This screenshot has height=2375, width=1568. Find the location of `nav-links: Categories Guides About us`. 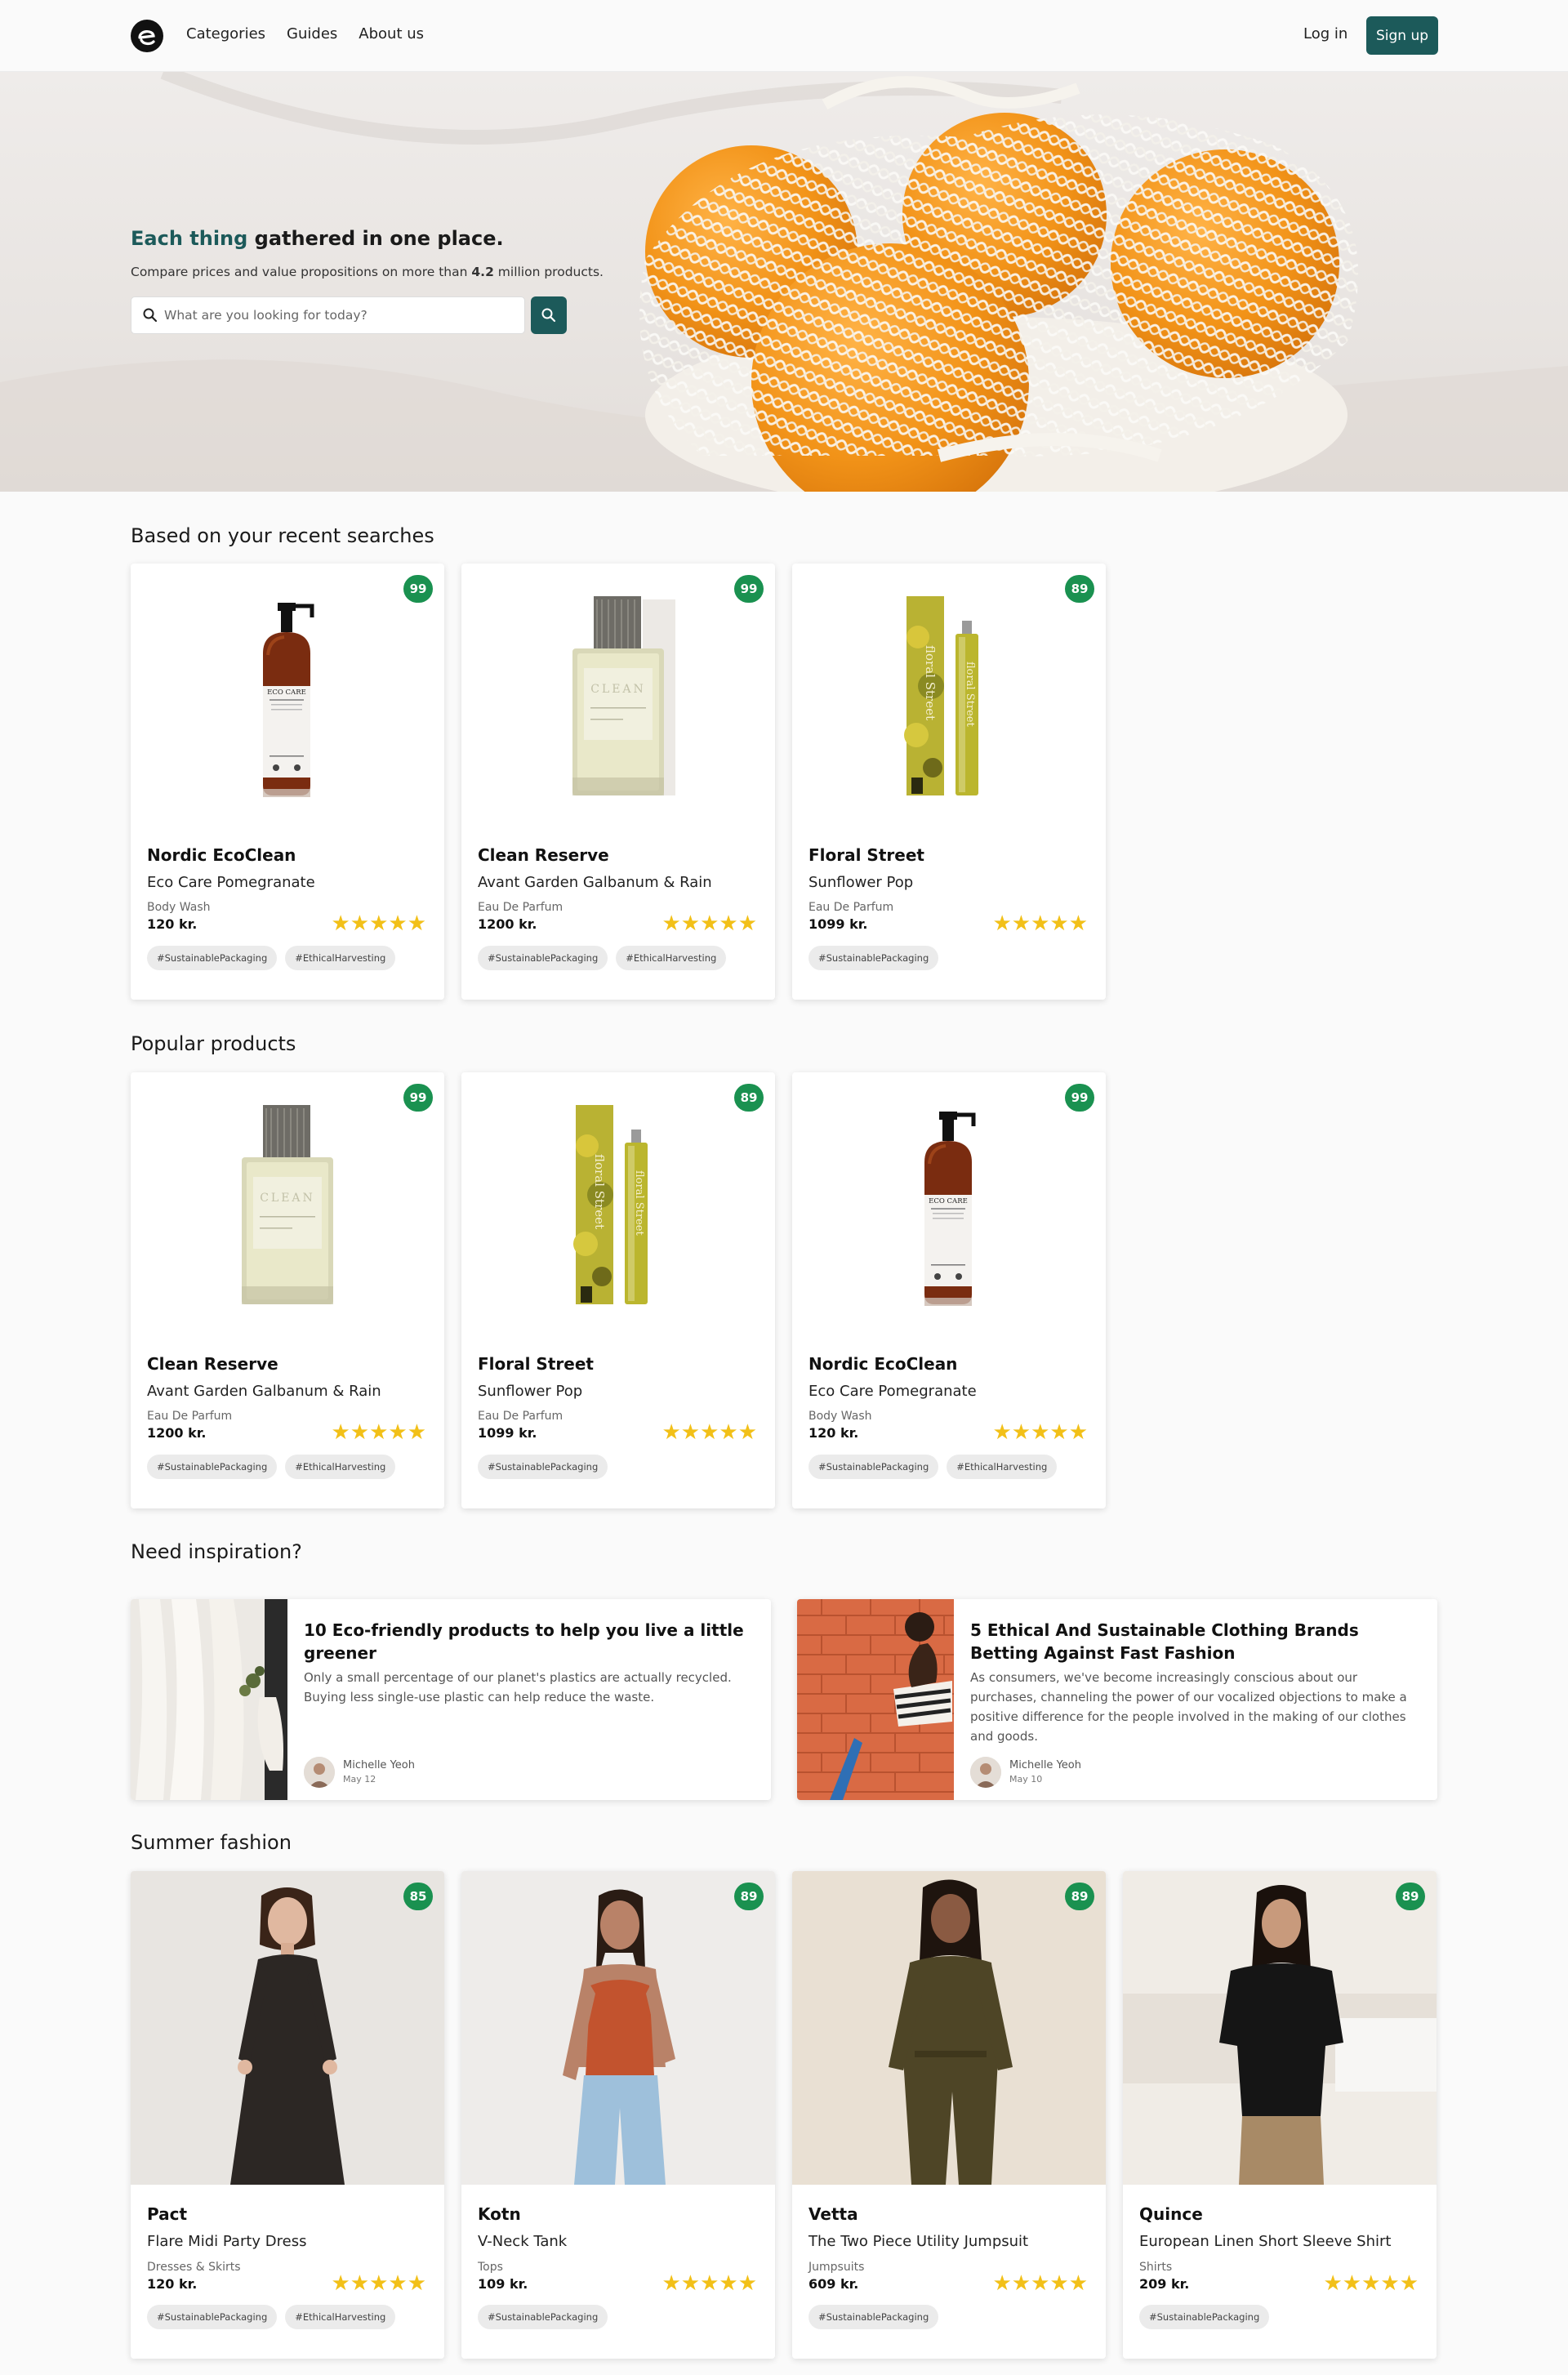

nav-links: Categories Guides About us is located at coordinates (305, 33).